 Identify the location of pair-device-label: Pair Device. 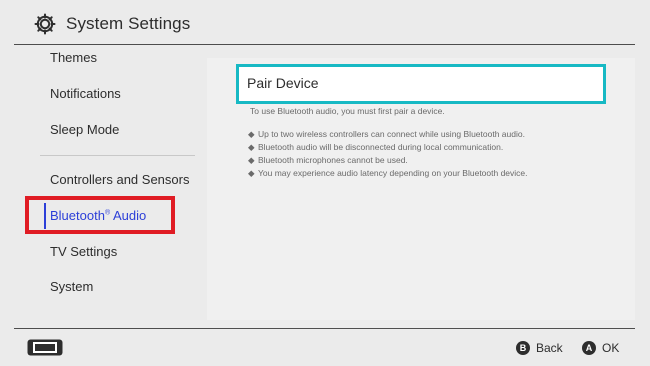
(283, 83).